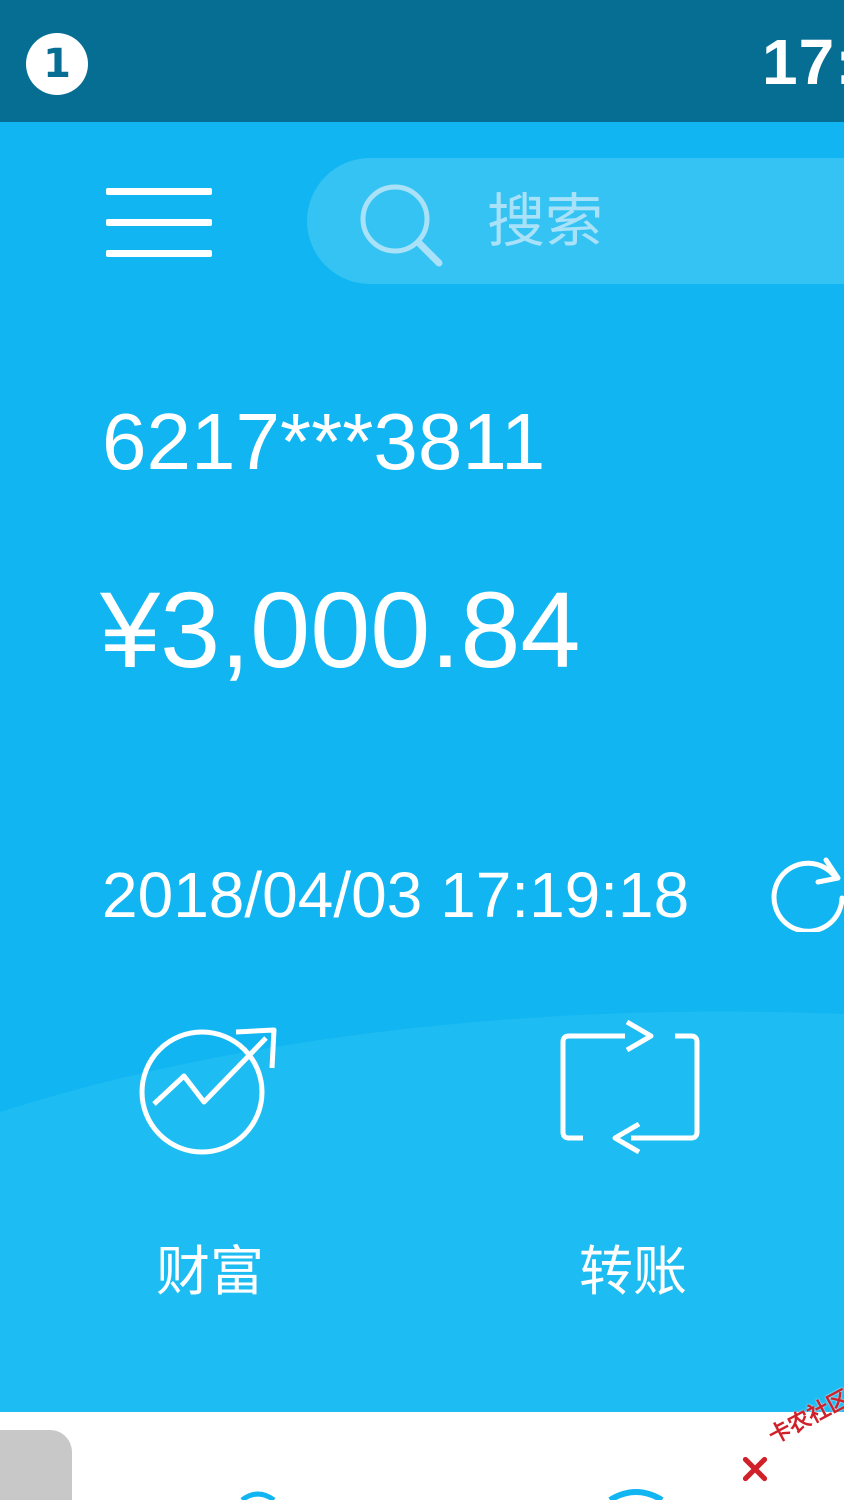 This screenshot has height=1500, width=844. I want to click on search-placeholder: 搜索, so click(545, 221).